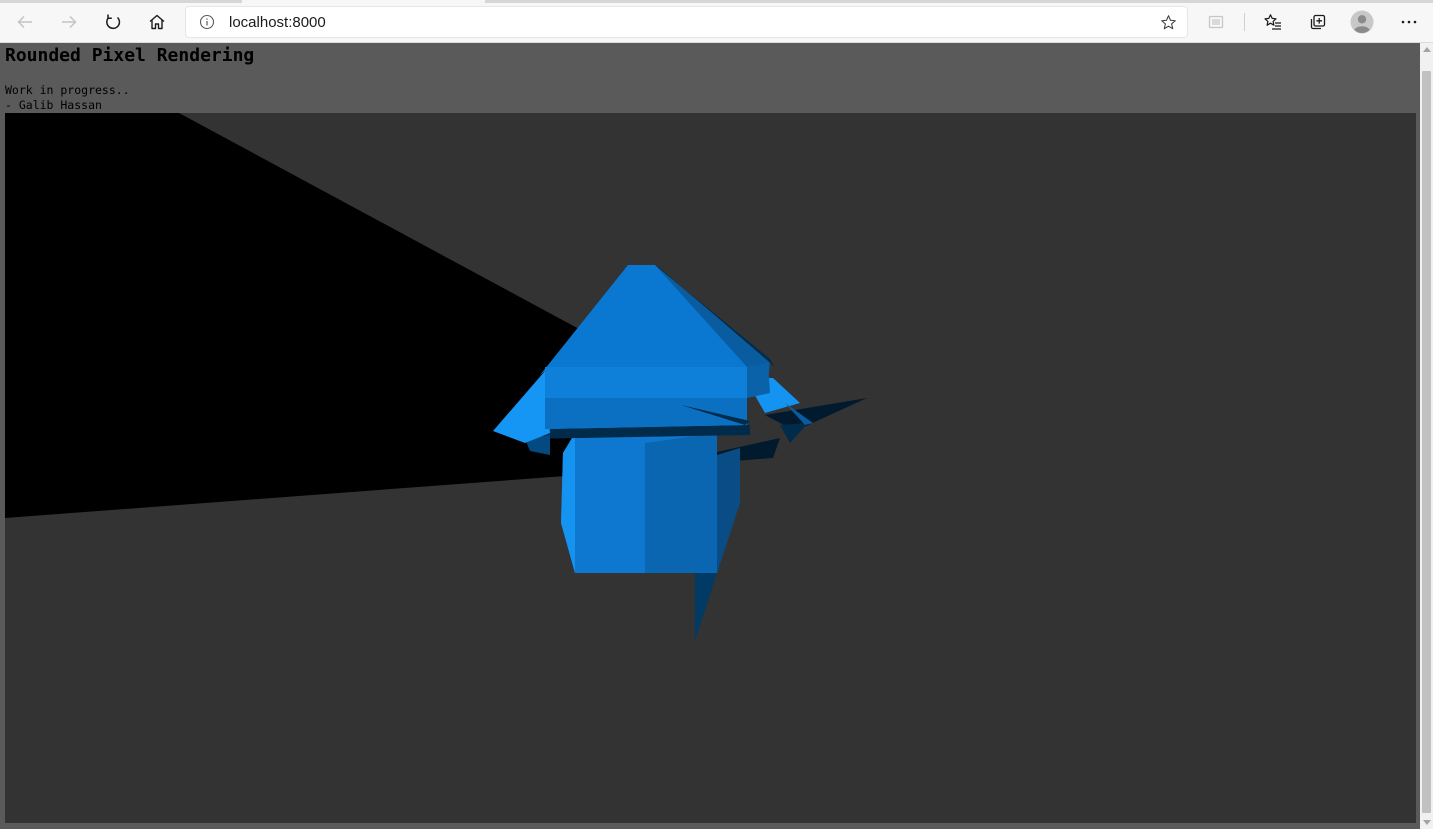 This screenshot has width=1433, height=829. Describe the element at coordinates (681, 503) in the screenshot. I see `stem-front-shade` at that location.